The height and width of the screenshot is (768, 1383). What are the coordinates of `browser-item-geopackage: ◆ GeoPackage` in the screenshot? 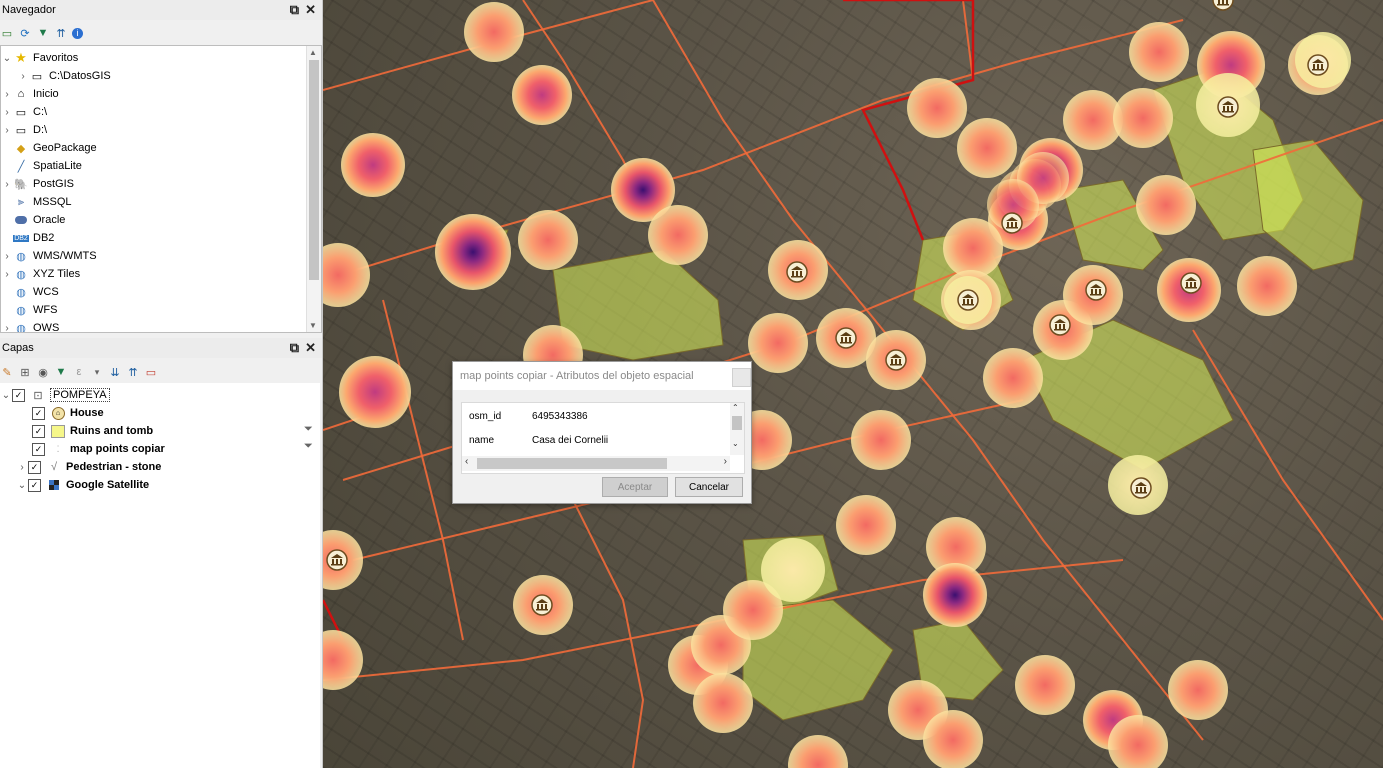 It's located at (49, 148).